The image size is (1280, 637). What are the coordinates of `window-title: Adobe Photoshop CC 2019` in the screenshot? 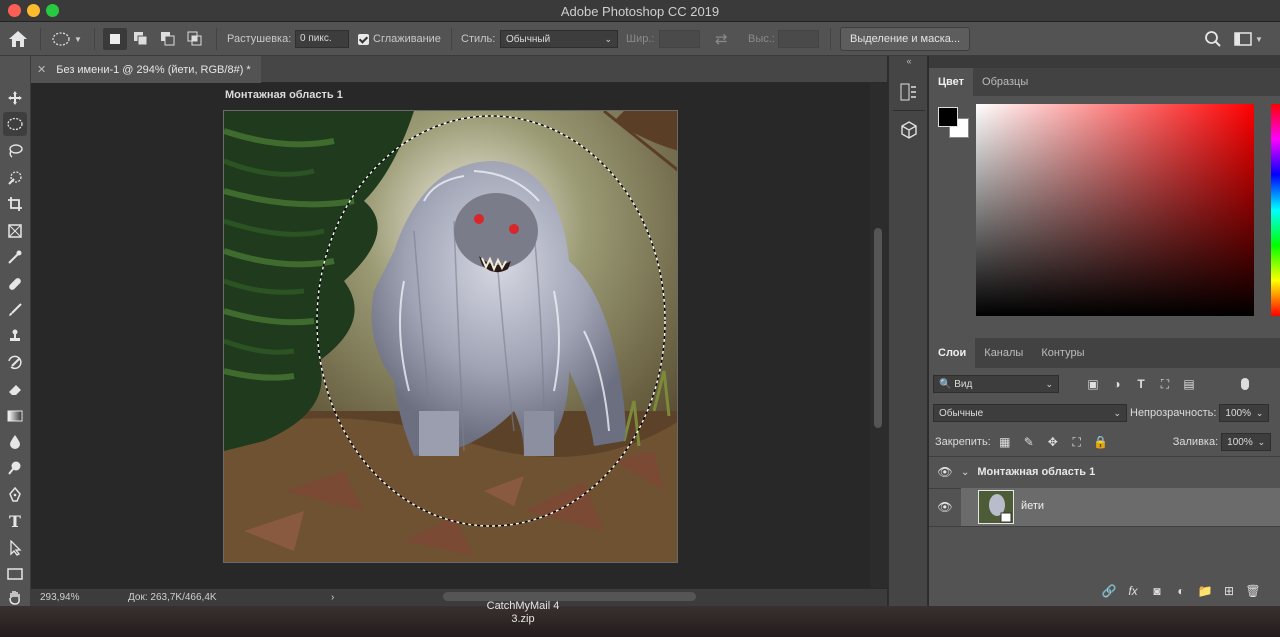 It's located at (640, 11).